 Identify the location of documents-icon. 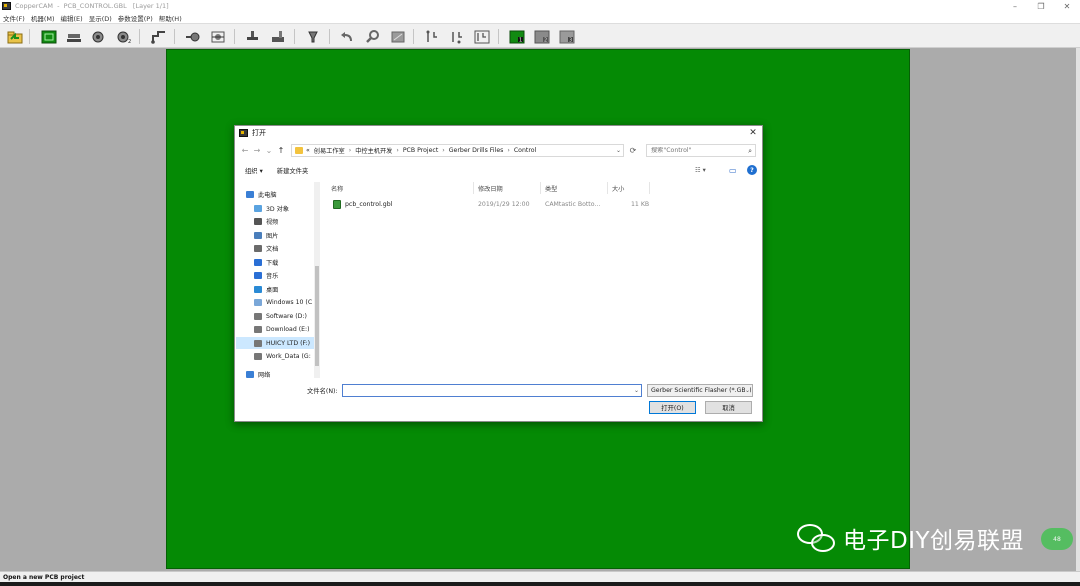
(258, 248).